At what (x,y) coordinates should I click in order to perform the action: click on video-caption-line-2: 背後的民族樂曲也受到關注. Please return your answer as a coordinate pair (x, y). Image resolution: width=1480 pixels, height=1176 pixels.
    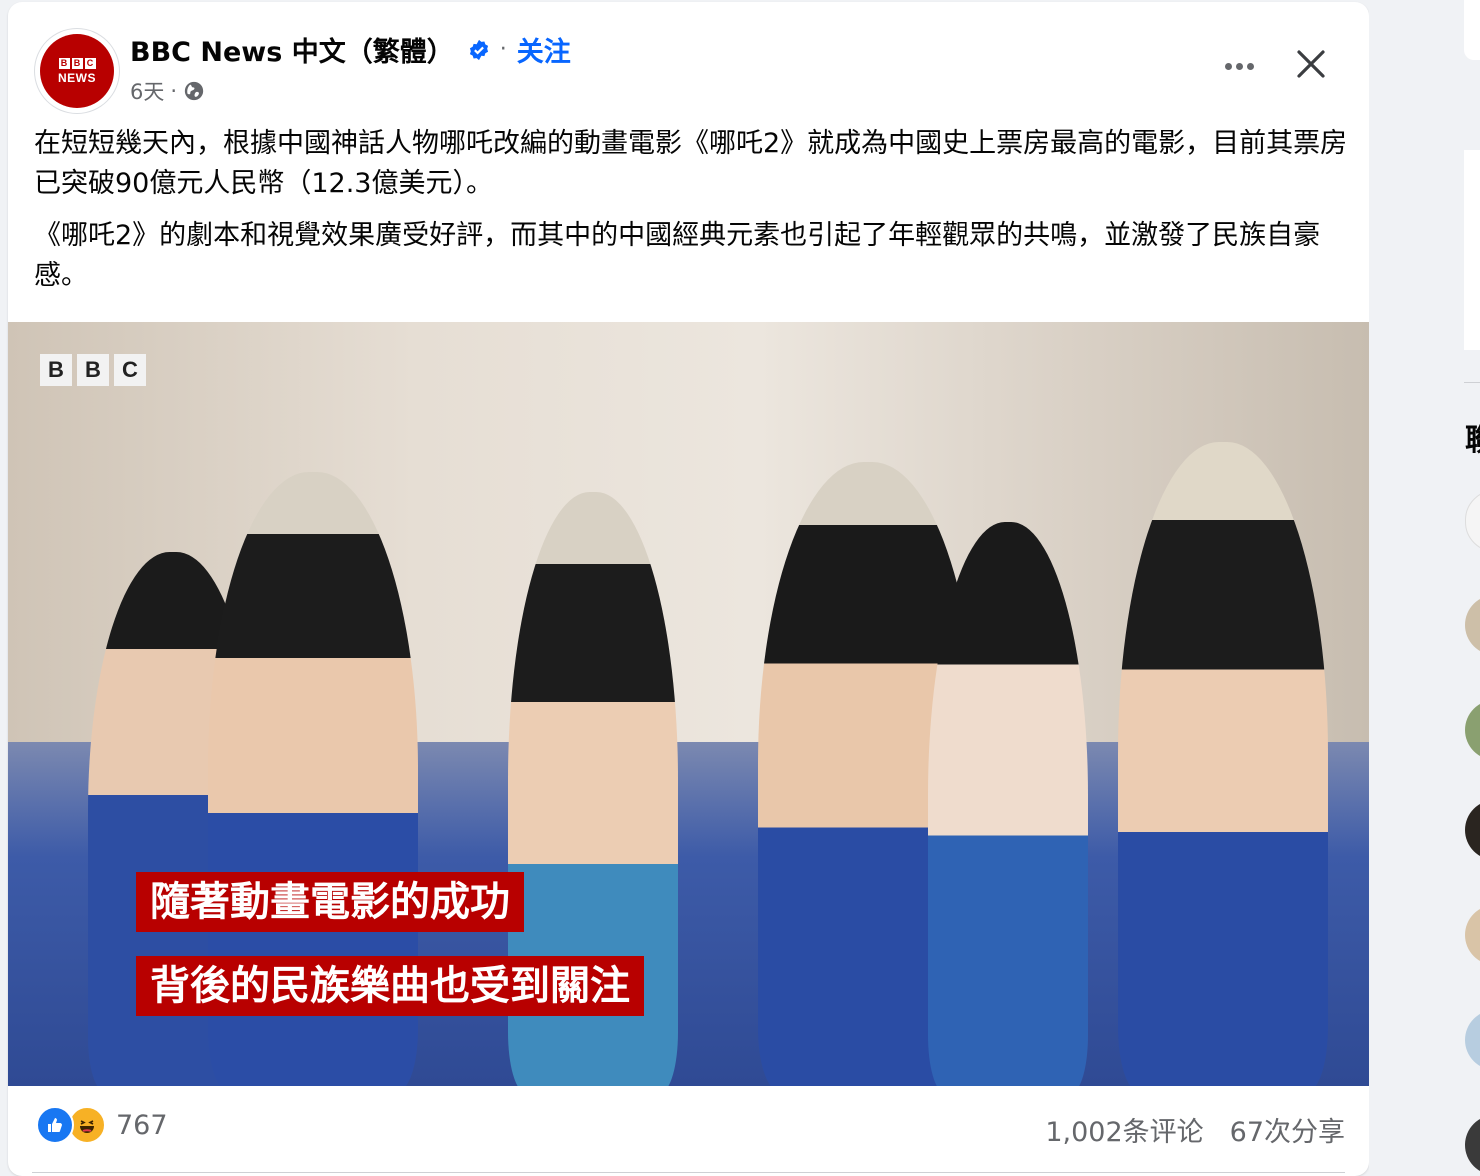
    Looking at the image, I should click on (390, 986).